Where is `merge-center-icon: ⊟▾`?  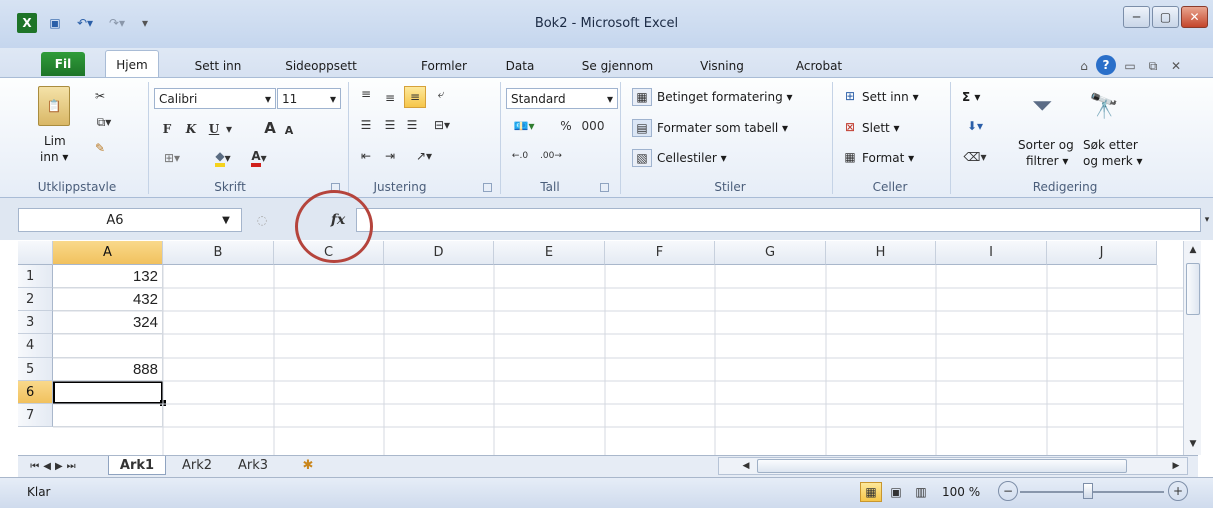
merge-center-icon: ⊟▾ is located at coordinates (442, 125).